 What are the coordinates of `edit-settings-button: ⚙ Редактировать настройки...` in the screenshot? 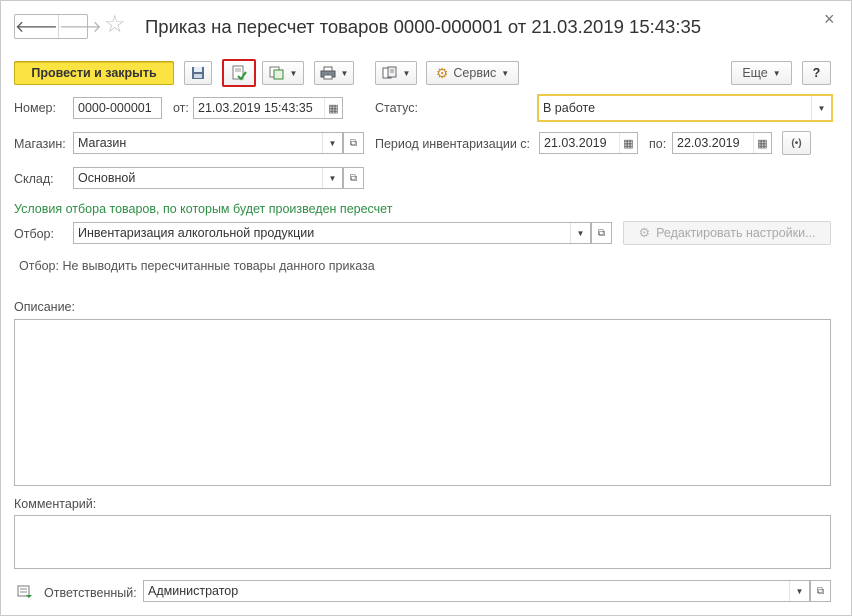 It's located at (727, 233).